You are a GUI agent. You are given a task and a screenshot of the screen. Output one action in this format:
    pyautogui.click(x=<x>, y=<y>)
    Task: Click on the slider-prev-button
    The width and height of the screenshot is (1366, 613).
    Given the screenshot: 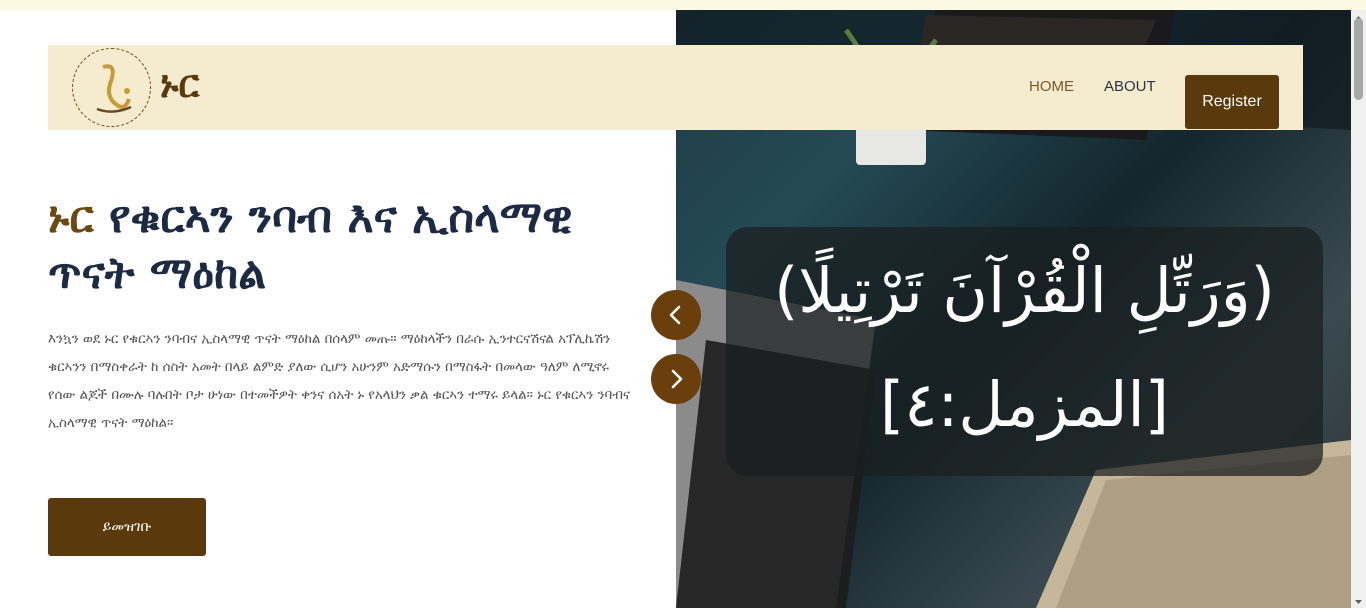 What is the action you would take?
    pyautogui.click(x=676, y=315)
    